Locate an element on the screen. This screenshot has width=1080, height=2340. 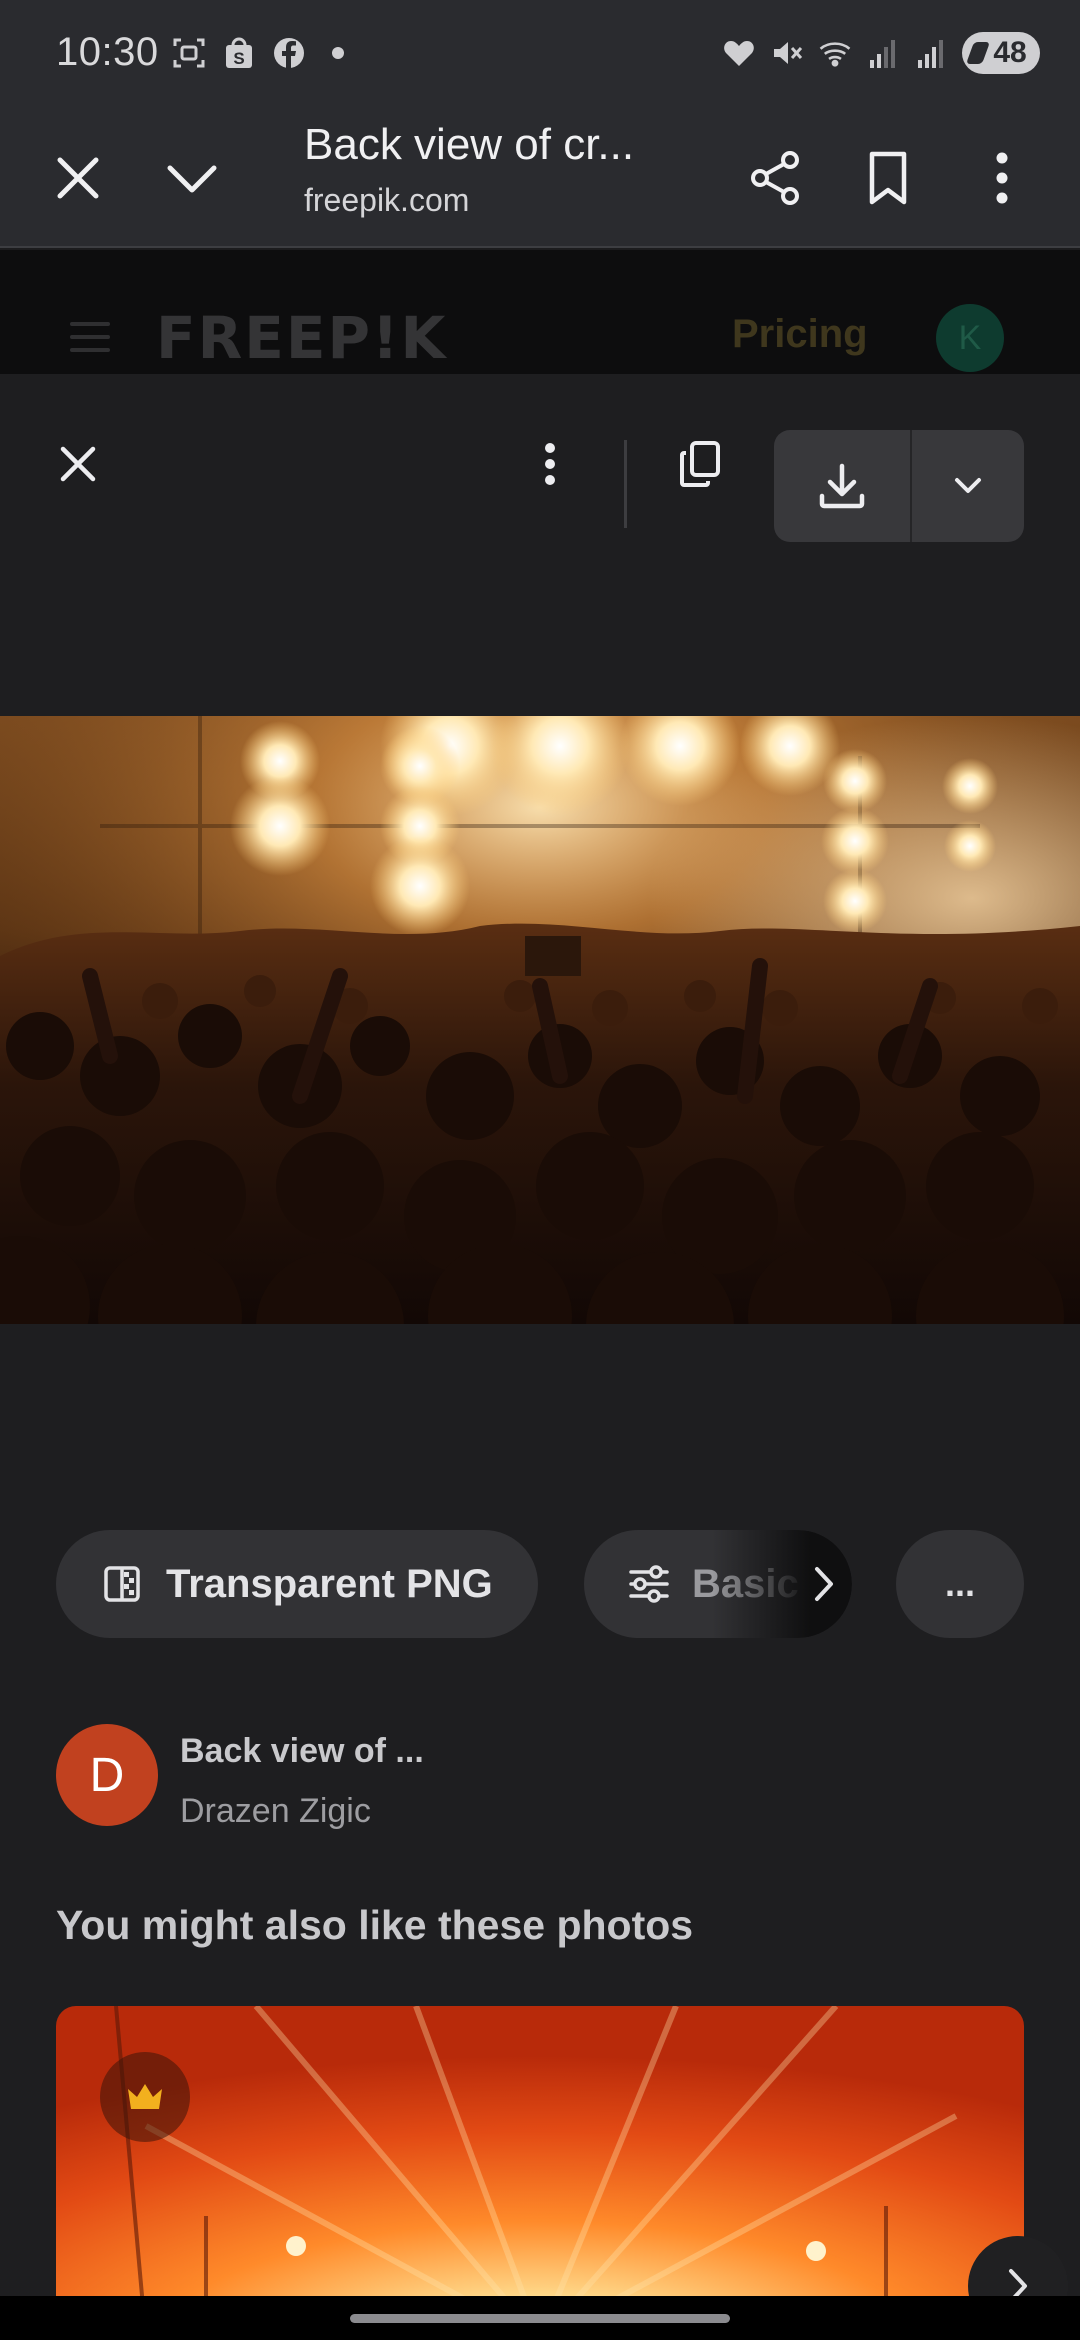
related-photo-card is located at coordinates (540, 2173).